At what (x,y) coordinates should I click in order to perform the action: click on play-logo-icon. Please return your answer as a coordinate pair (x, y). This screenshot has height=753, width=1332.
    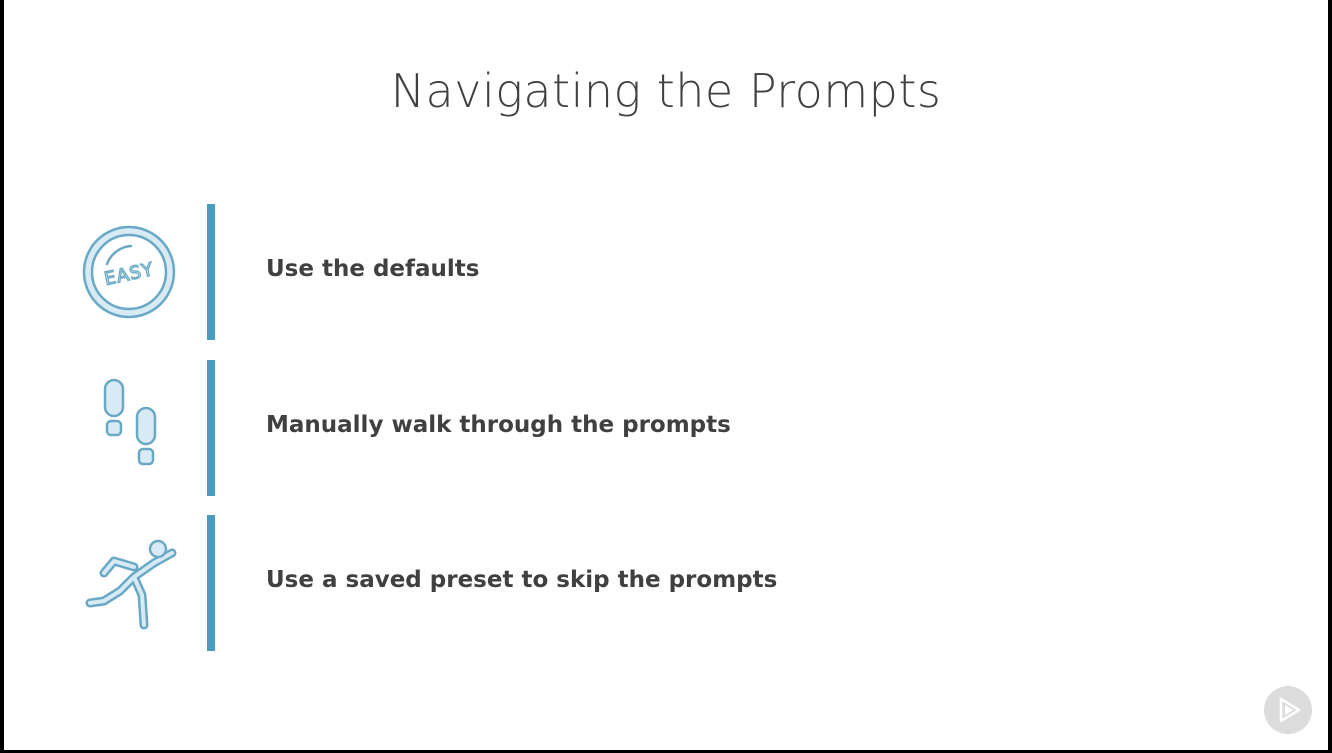
    Looking at the image, I should click on (1290, 710).